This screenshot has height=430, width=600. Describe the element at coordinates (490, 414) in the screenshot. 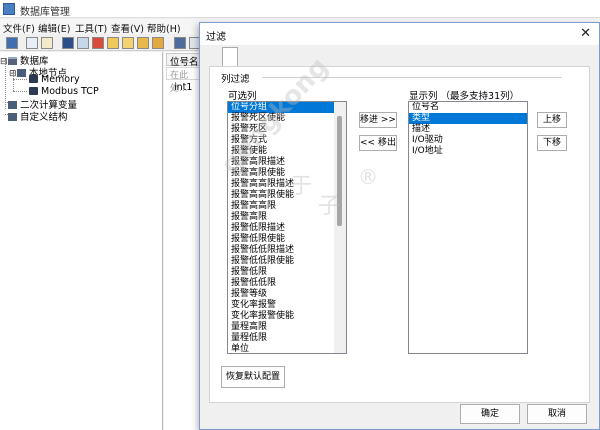

I see `ok-button: 确定` at that location.